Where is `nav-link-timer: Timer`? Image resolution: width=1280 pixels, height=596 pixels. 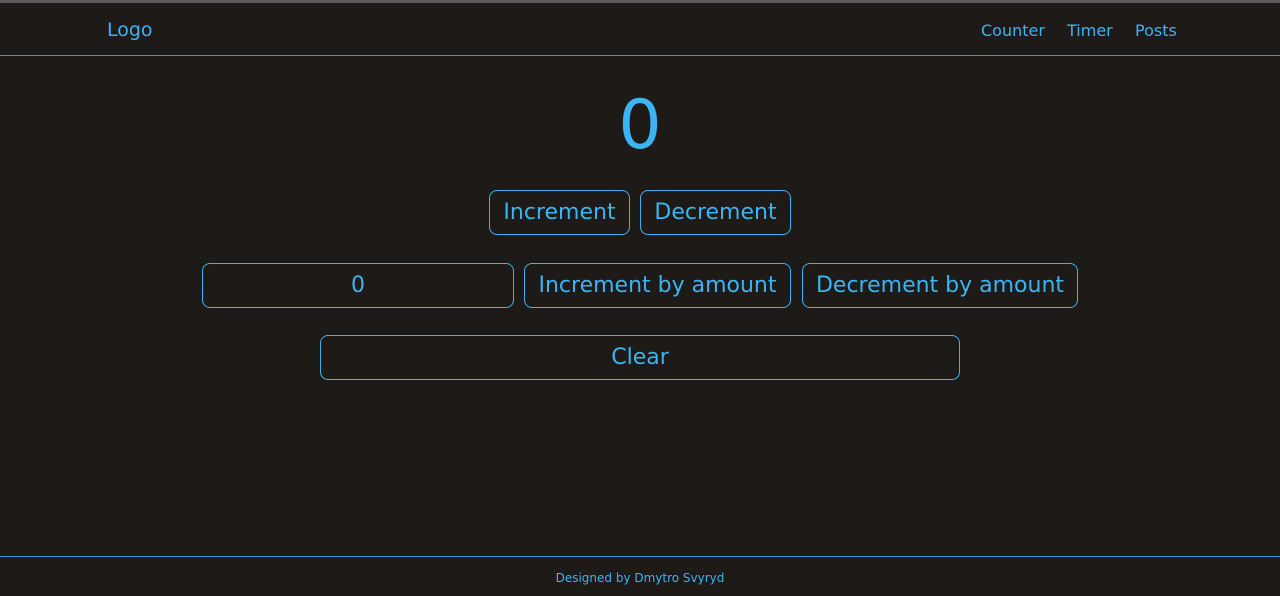
nav-link-timer: Timer is located at coordinates (1090, 30).